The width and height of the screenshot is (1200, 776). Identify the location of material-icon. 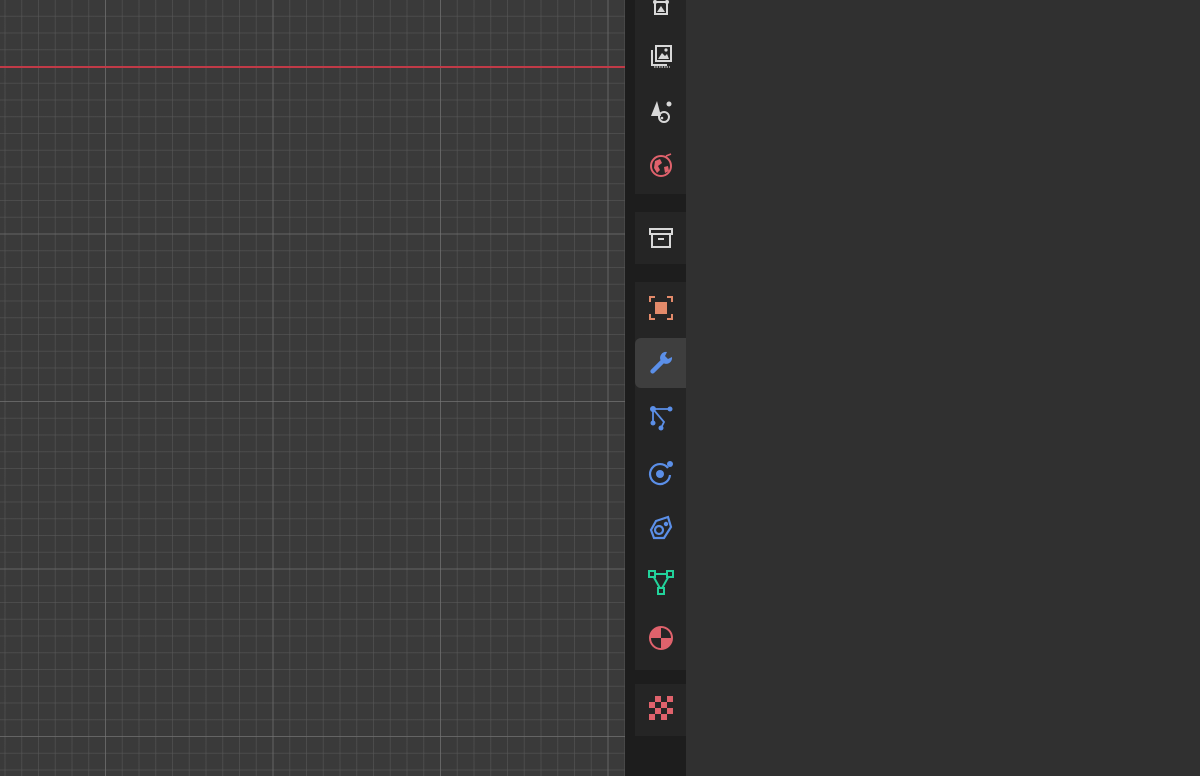
(660, 638).